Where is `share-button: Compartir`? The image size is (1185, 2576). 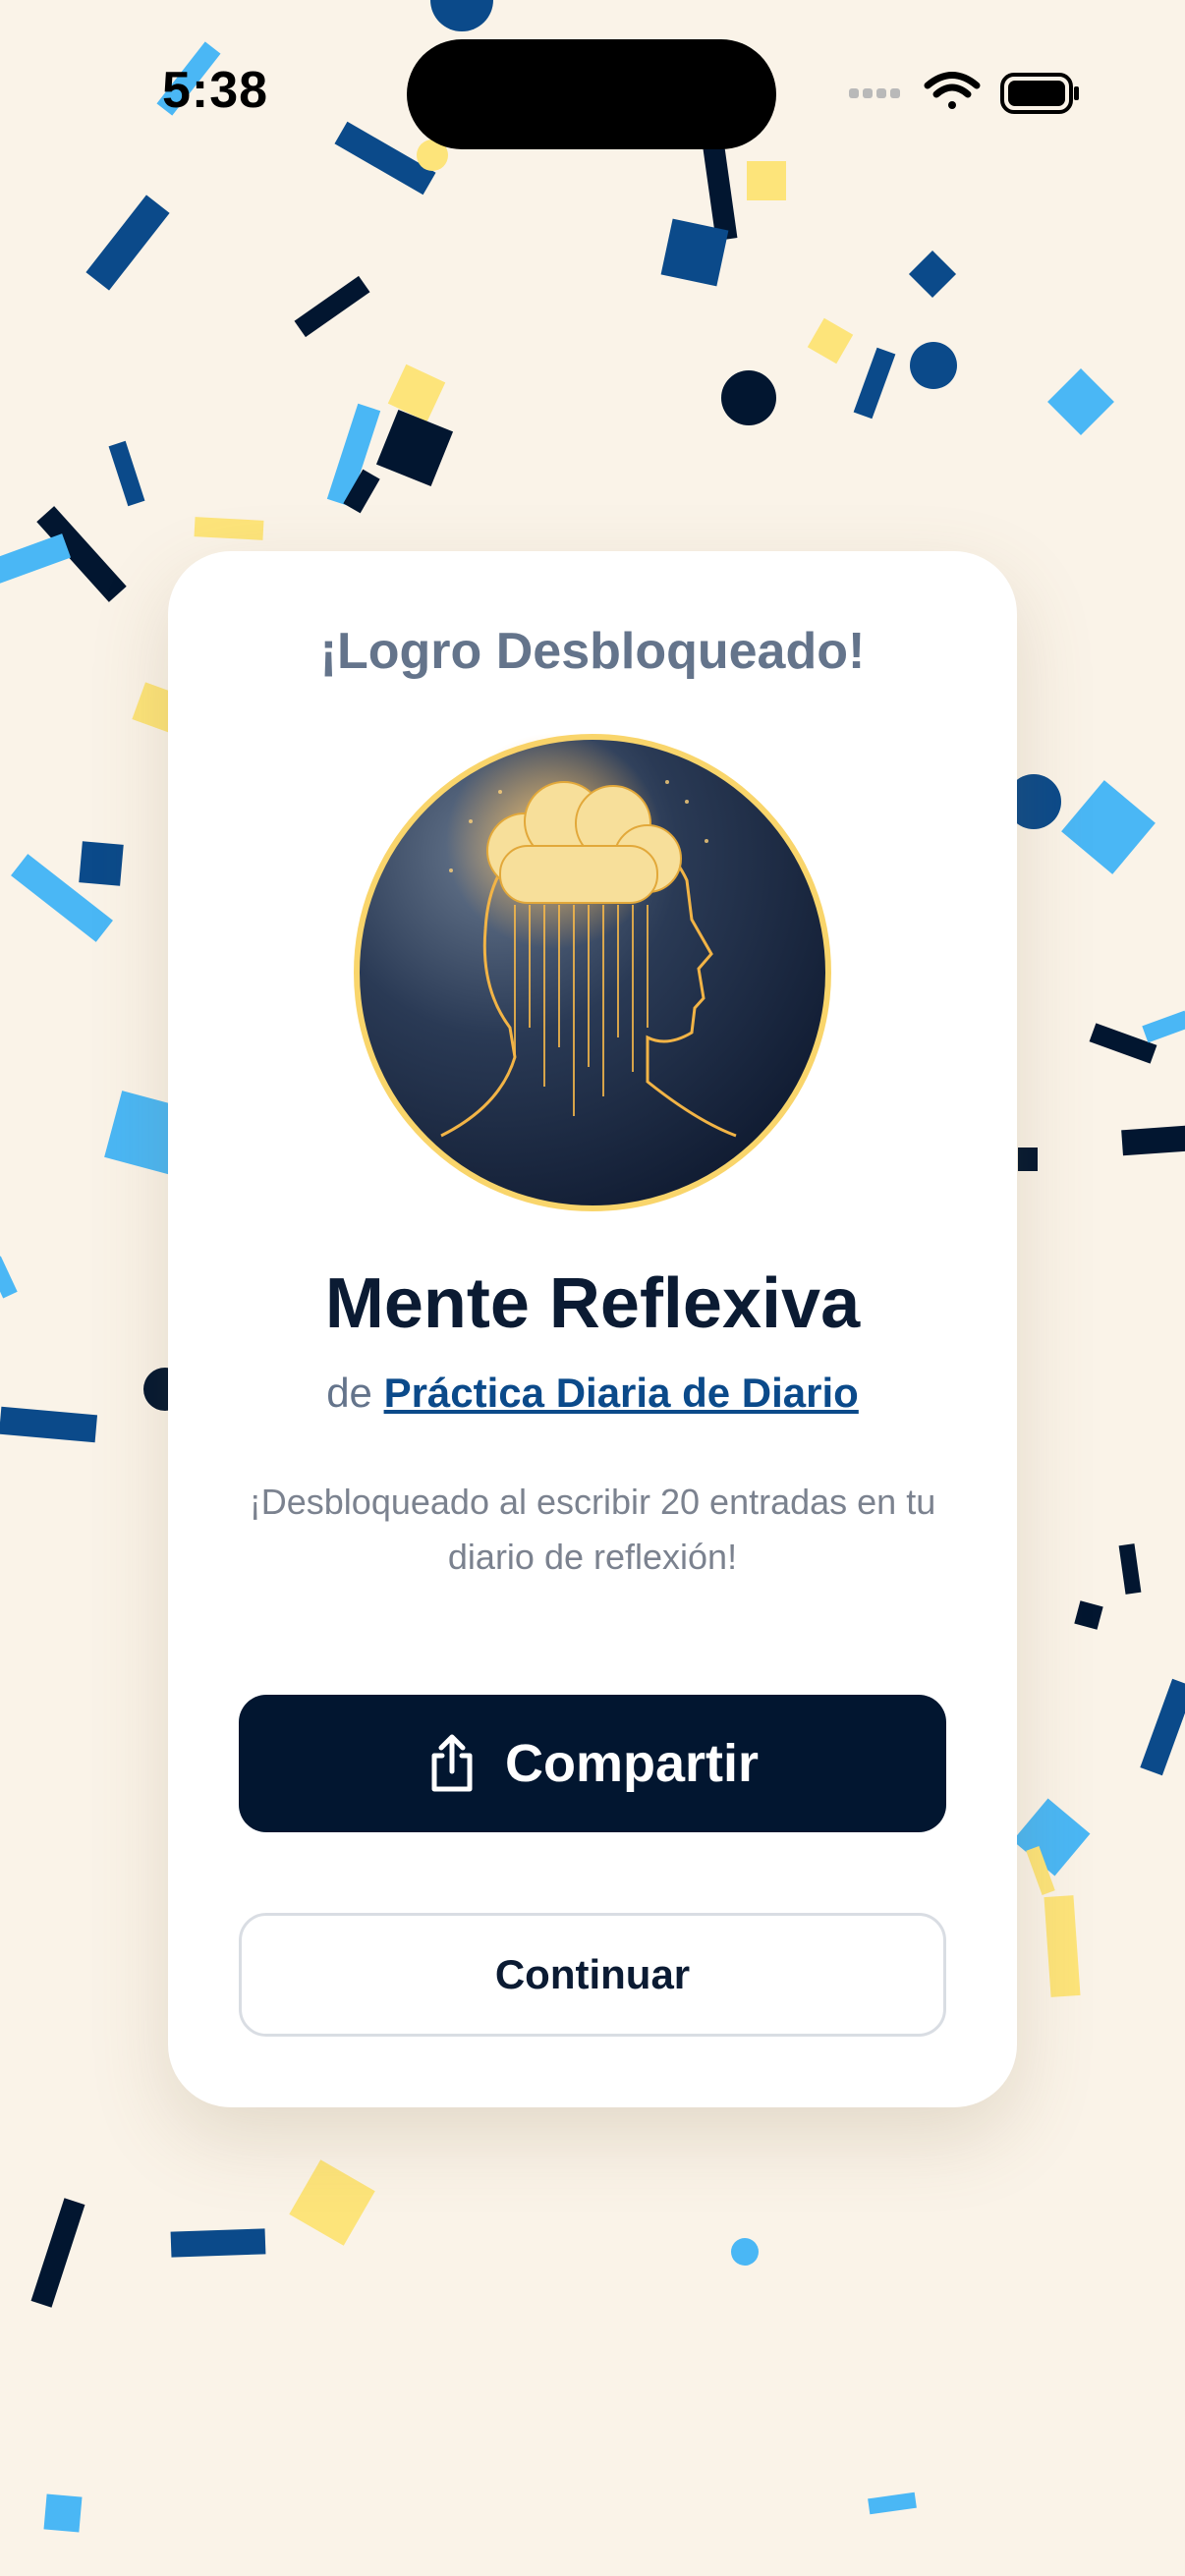
share-button: Compartir is located at coordinates (592, 1763).